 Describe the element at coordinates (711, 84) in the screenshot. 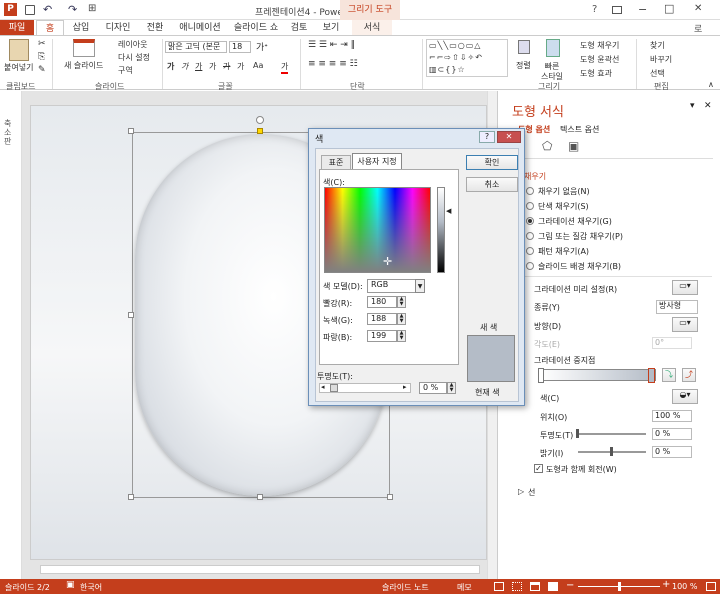

I see `collapse-ribbon-icon: ∧` at that location.